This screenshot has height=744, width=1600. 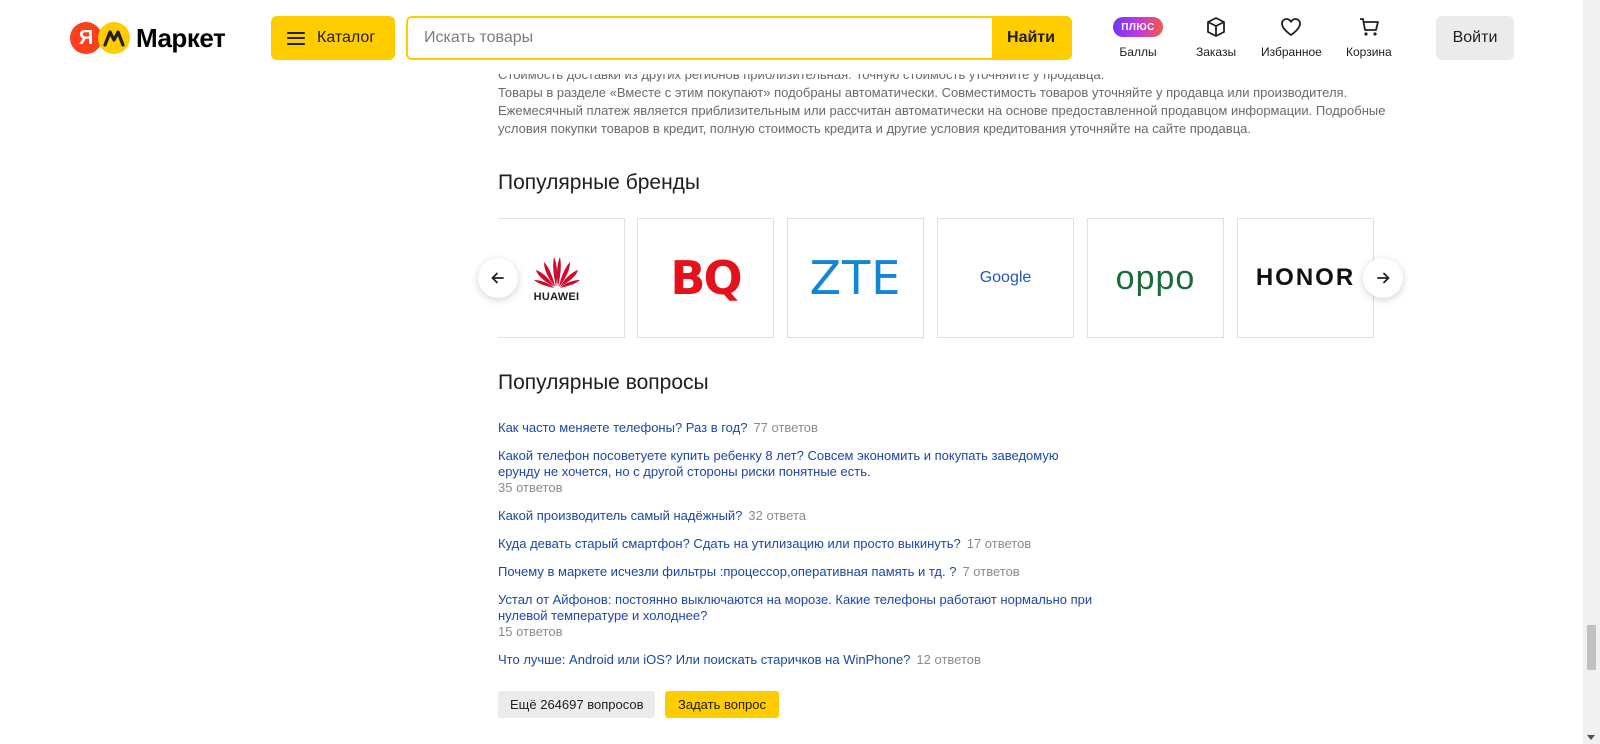 I want to click on question-link: Какой производитель самый надёжный?, so click(x=620, y=515).